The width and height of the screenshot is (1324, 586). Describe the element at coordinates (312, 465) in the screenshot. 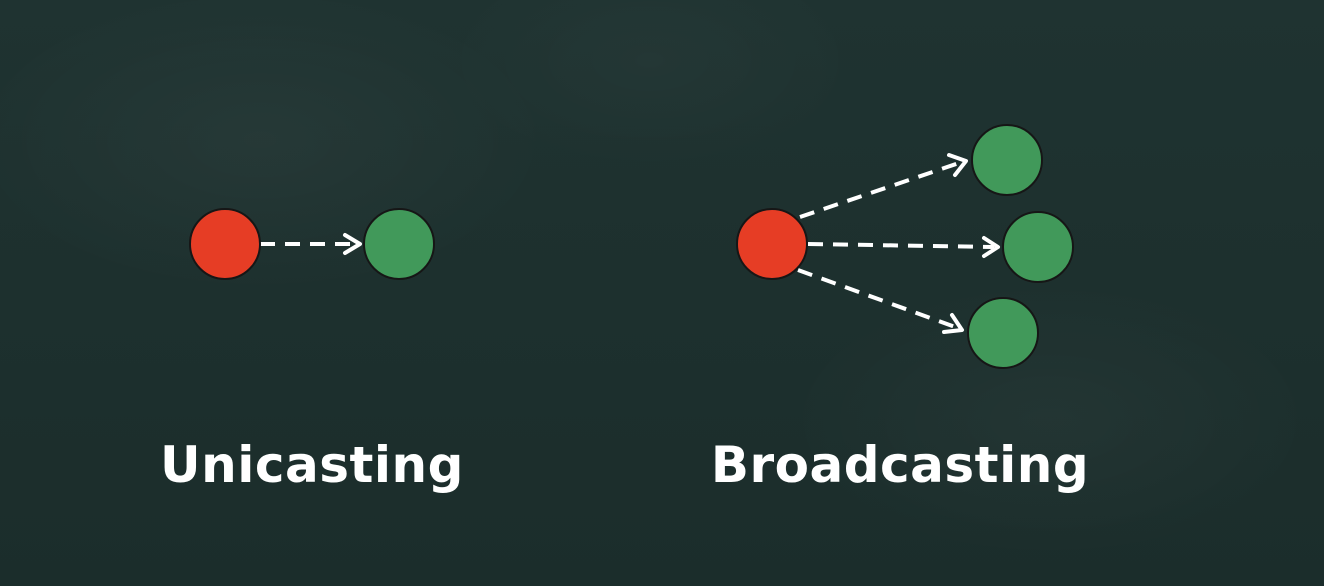

I see `unicasting-label: Unicasting` at that location.